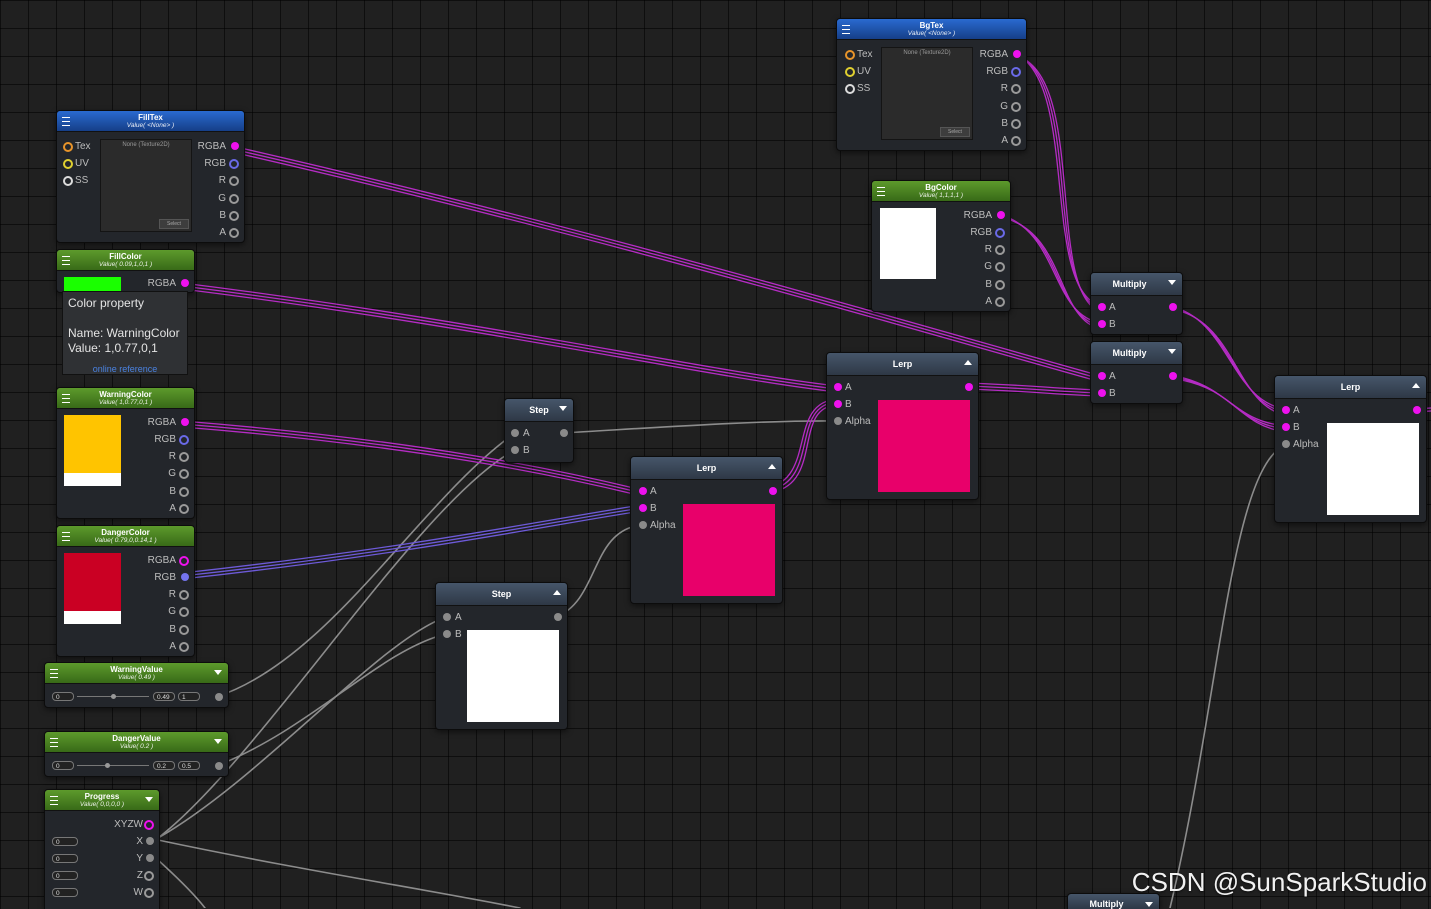 The height and width of the screenshot is (909, 1431). Describe the element at coordinates (501, 656) in the screenshot. I see `node-step-2: Step A B` at that location.